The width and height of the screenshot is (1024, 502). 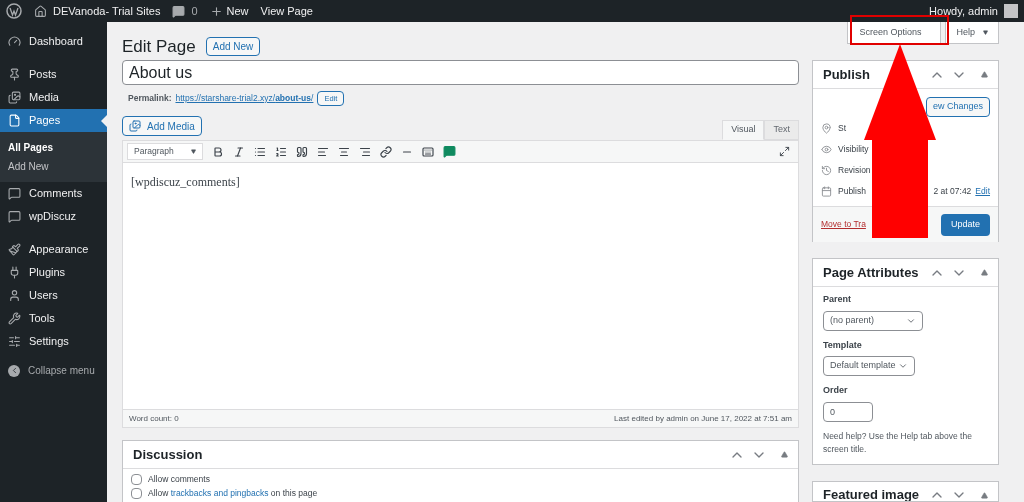 I want to click on format-select: Paragraph, so click(x=165, y=151).